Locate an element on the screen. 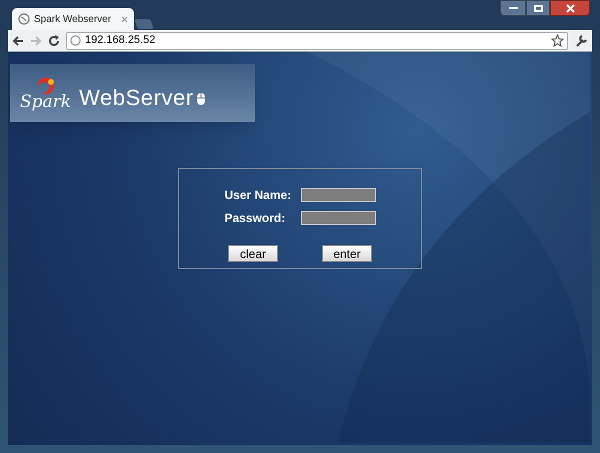 The height and width of the screenshot is (453, 600). field-label: Password: is located at coordinates (255, 218).